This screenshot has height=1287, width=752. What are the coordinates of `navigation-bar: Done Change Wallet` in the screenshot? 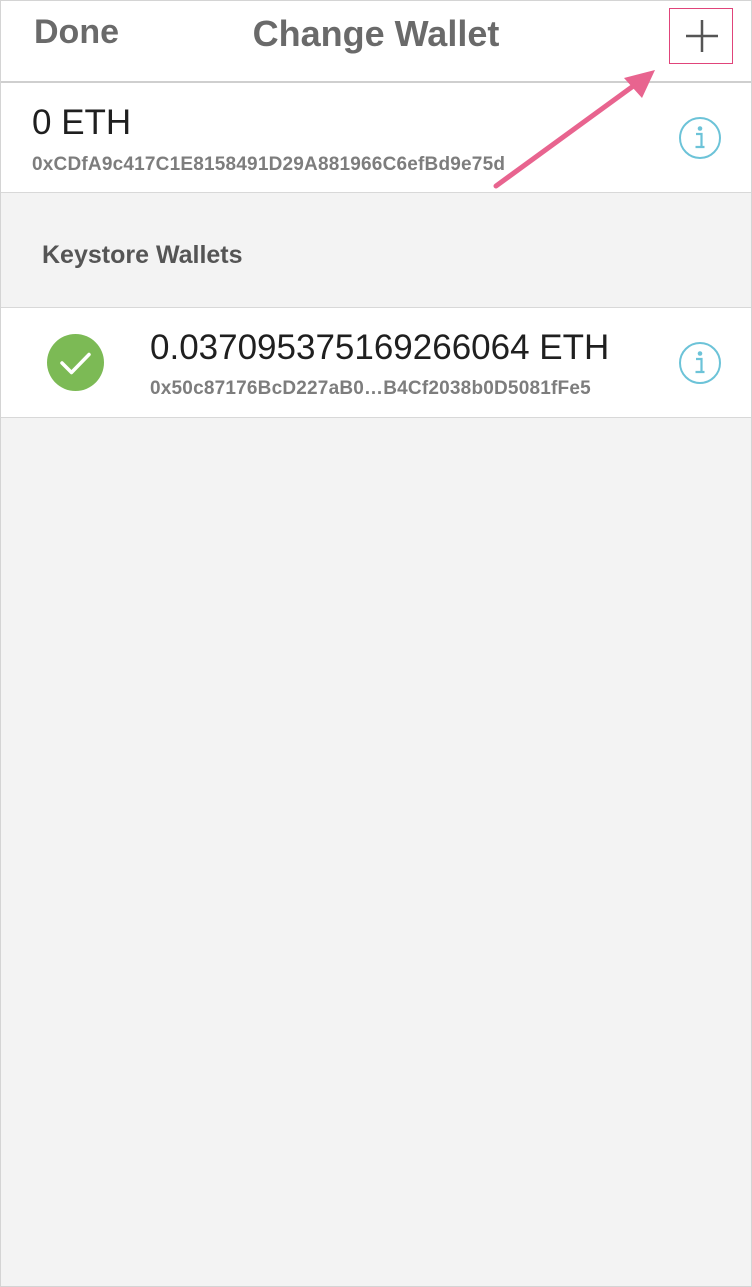 It's located at (376, 42).